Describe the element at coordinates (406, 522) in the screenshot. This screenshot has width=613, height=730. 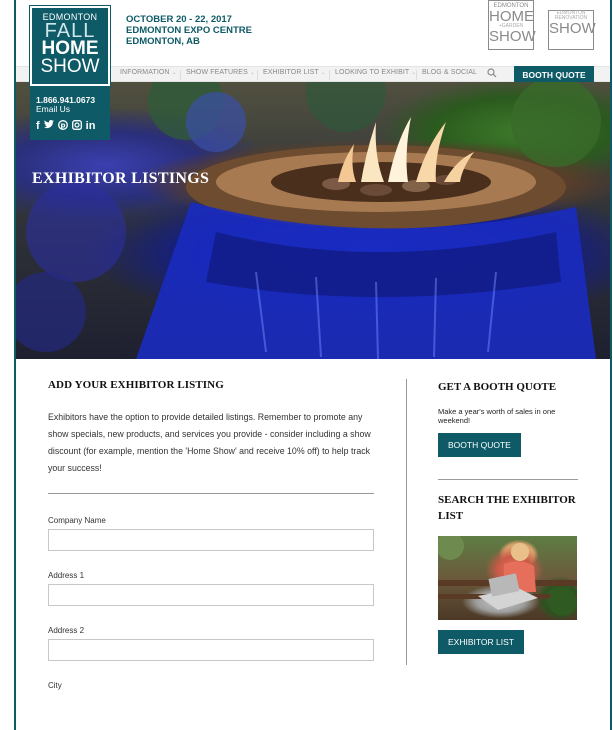
I see `column-divider` at that location.